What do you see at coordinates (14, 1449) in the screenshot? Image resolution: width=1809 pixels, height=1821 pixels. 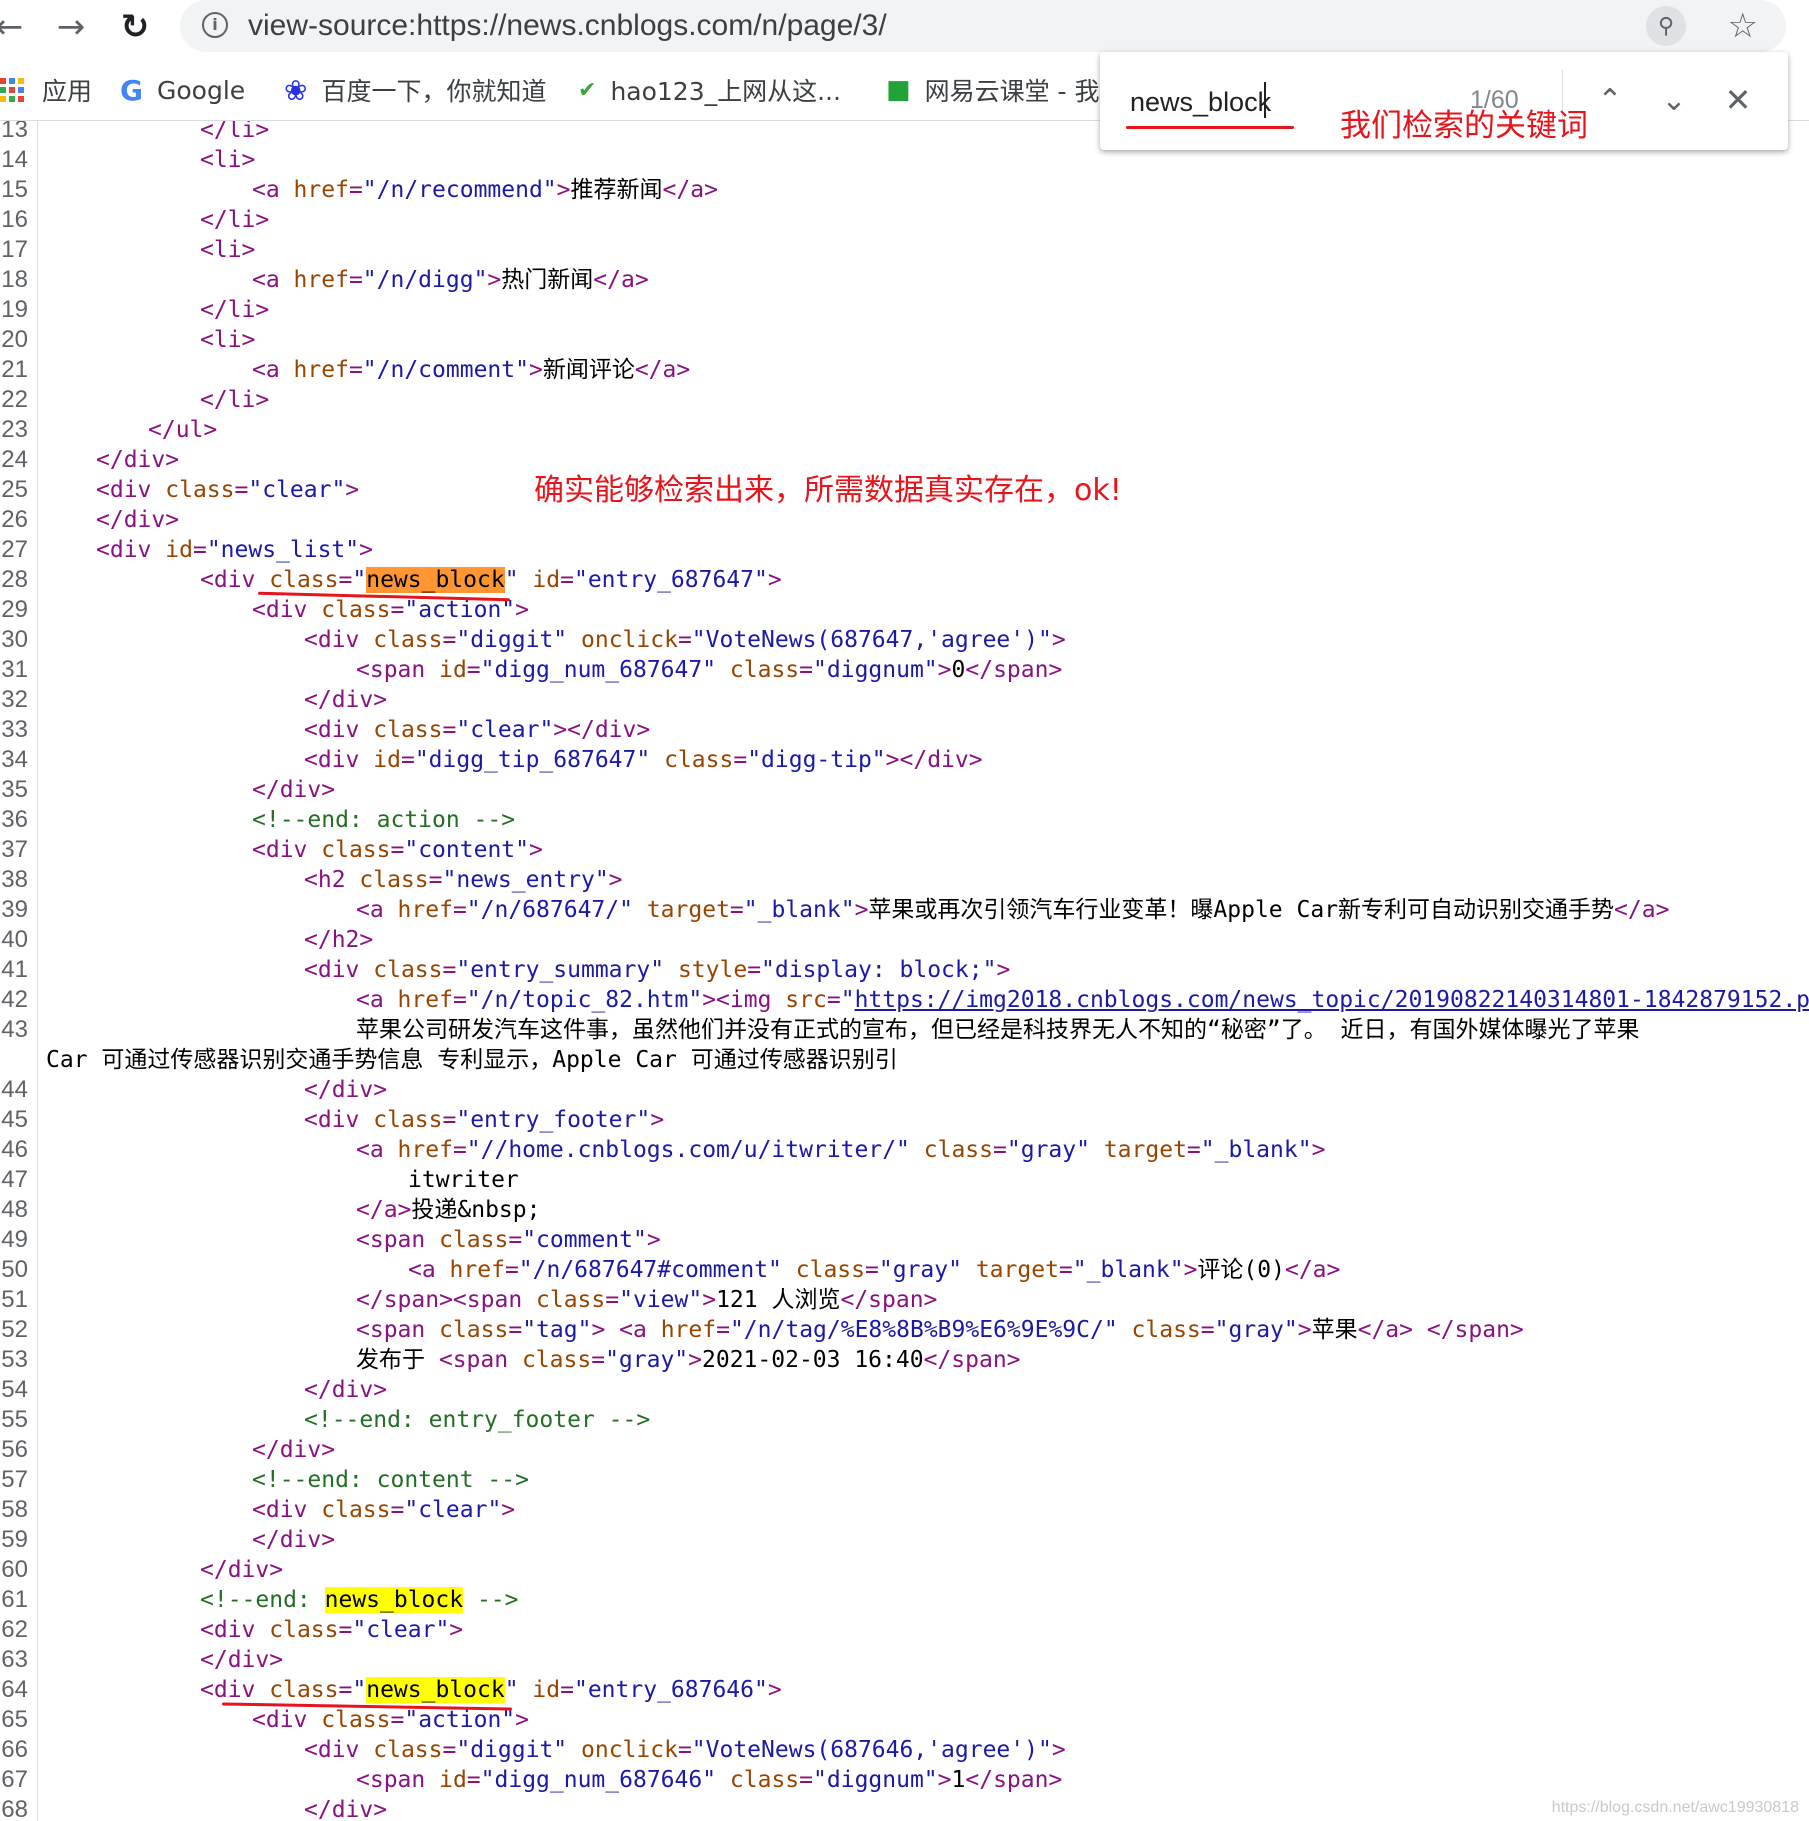 I see `line-number: 56` at bounding box center [14, 1449].